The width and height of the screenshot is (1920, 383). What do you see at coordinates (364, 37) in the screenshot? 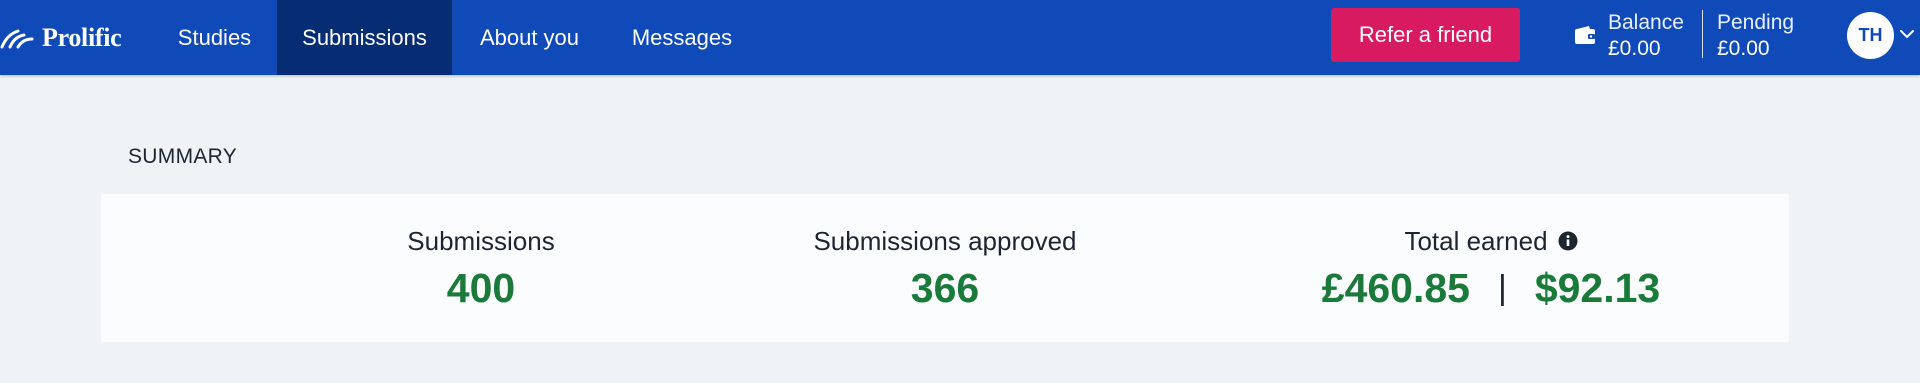
I see `tab-submissions: Submissions` at bounding box center [364, 37].